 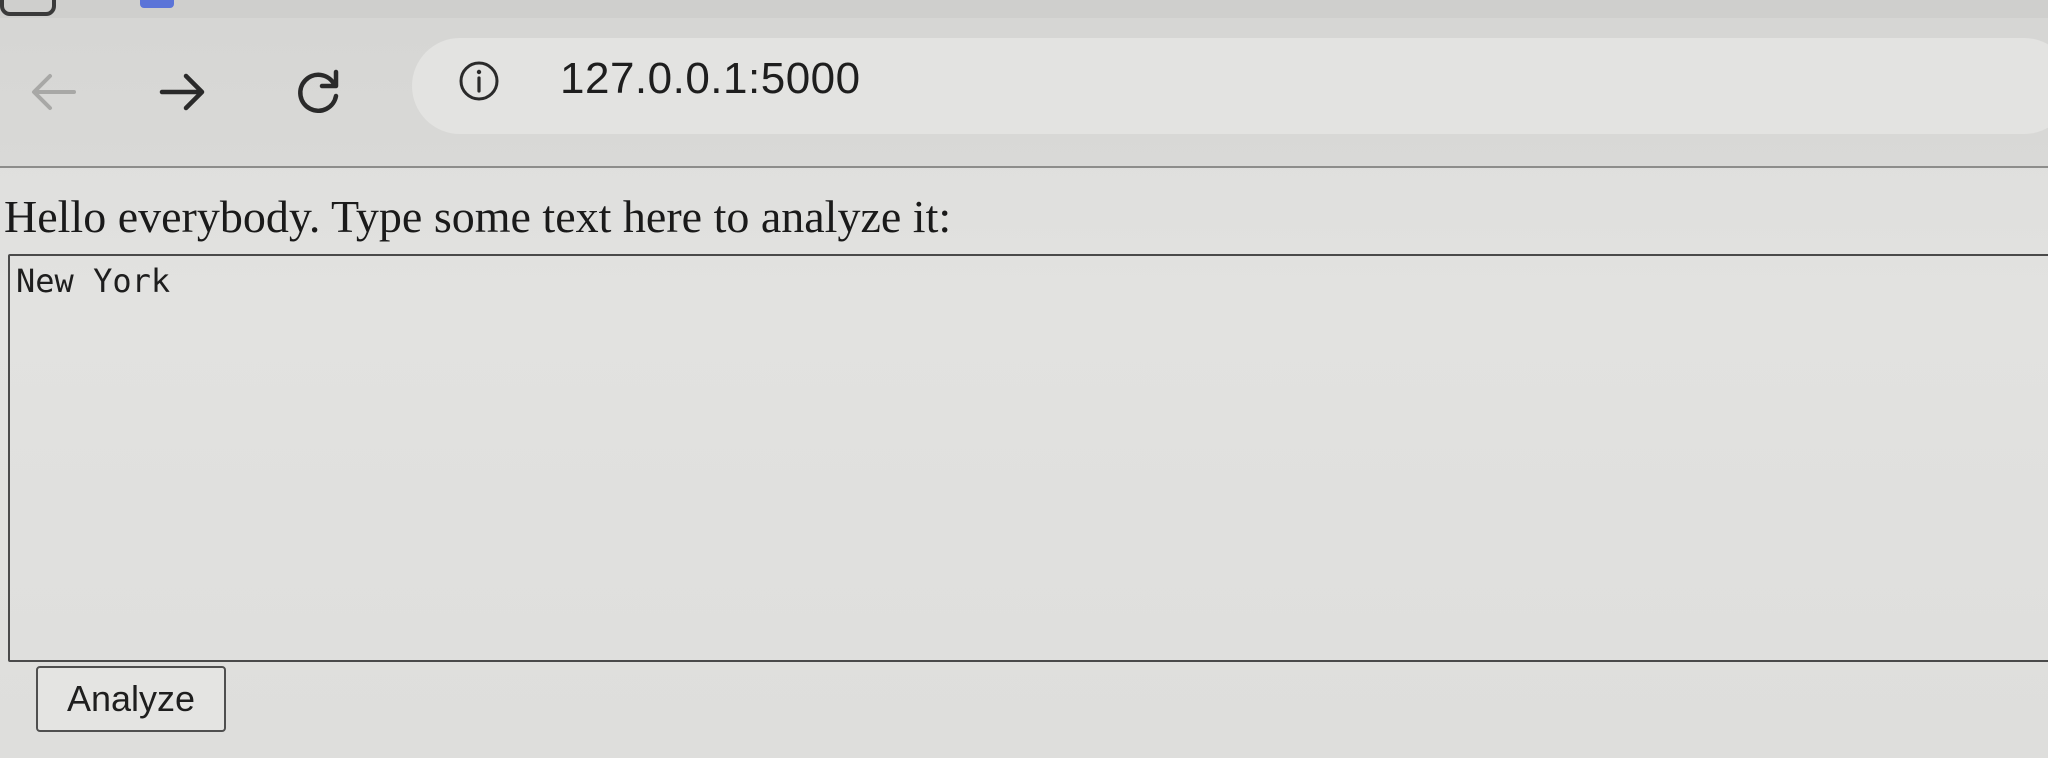 I want to click on tab-overview-icon, so click(x=28, y=8).